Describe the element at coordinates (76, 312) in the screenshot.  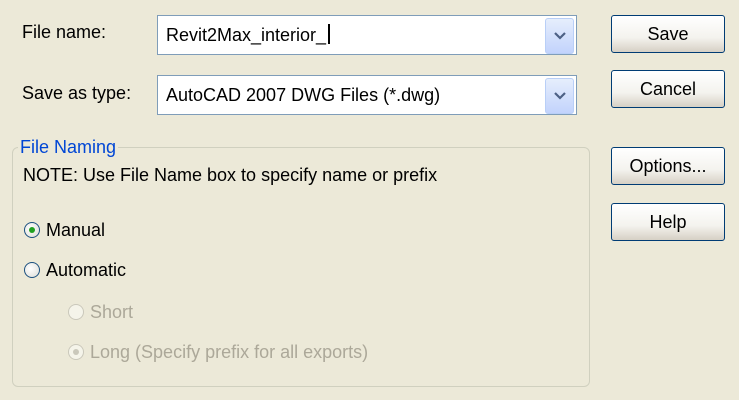
I see `radio-short-button` at that location.